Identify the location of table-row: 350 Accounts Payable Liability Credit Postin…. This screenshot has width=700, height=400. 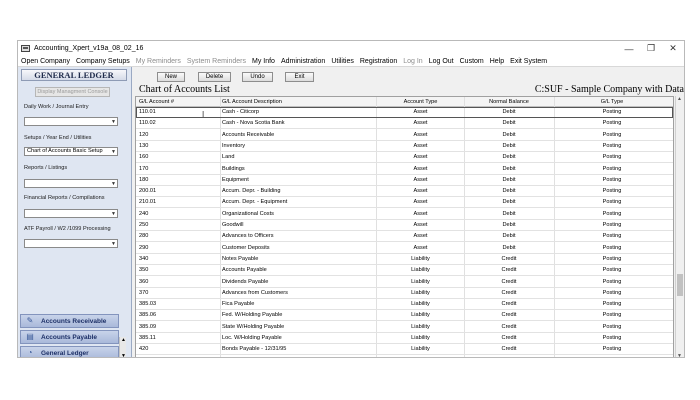
(404, 271).